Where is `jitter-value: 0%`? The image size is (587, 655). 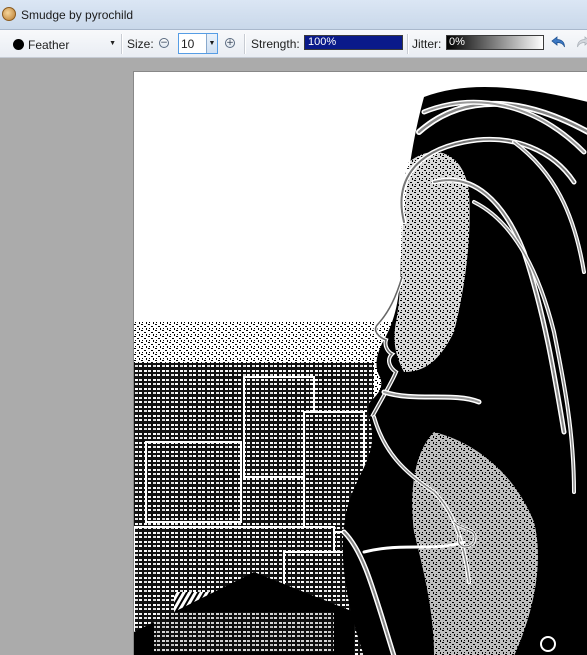 jitter-value: 0% is located at coordinates (457, 42).